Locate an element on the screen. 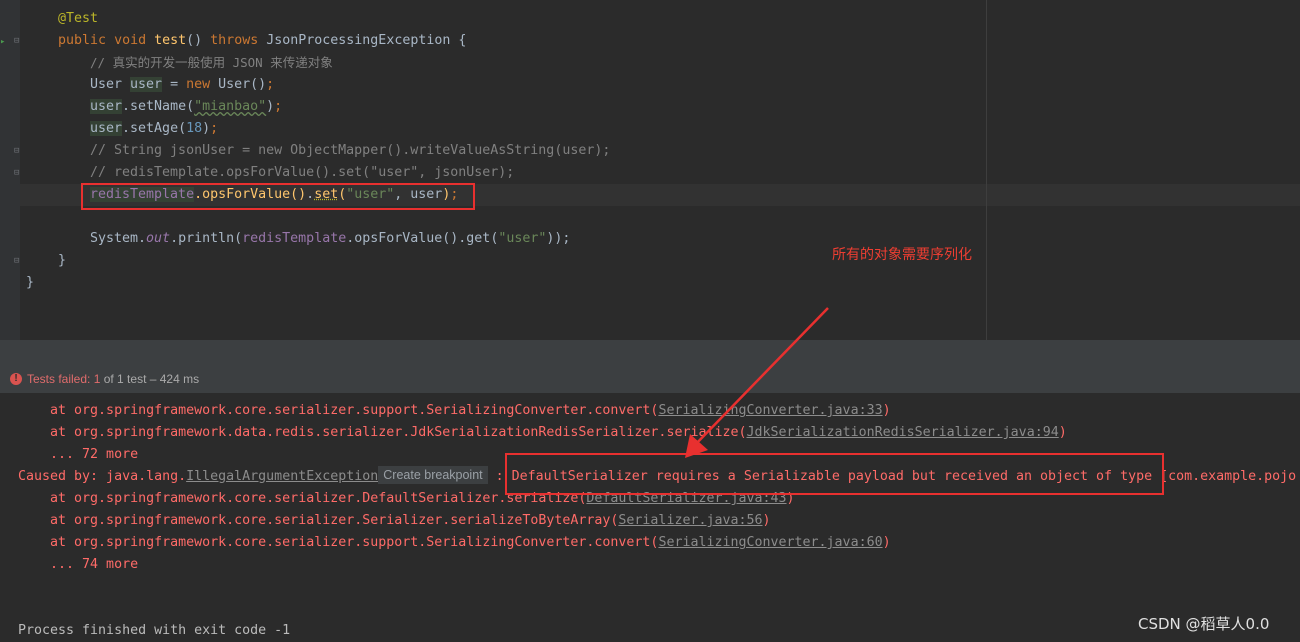 Image resolution: width=1300 pixels, height=642 pixels. watermark: CSDN @稻草人0.0 is located at coordinates (1204, 624).